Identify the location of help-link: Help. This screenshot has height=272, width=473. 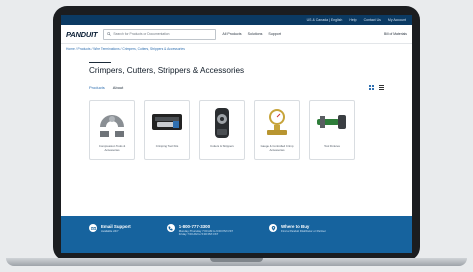
(352, 20).